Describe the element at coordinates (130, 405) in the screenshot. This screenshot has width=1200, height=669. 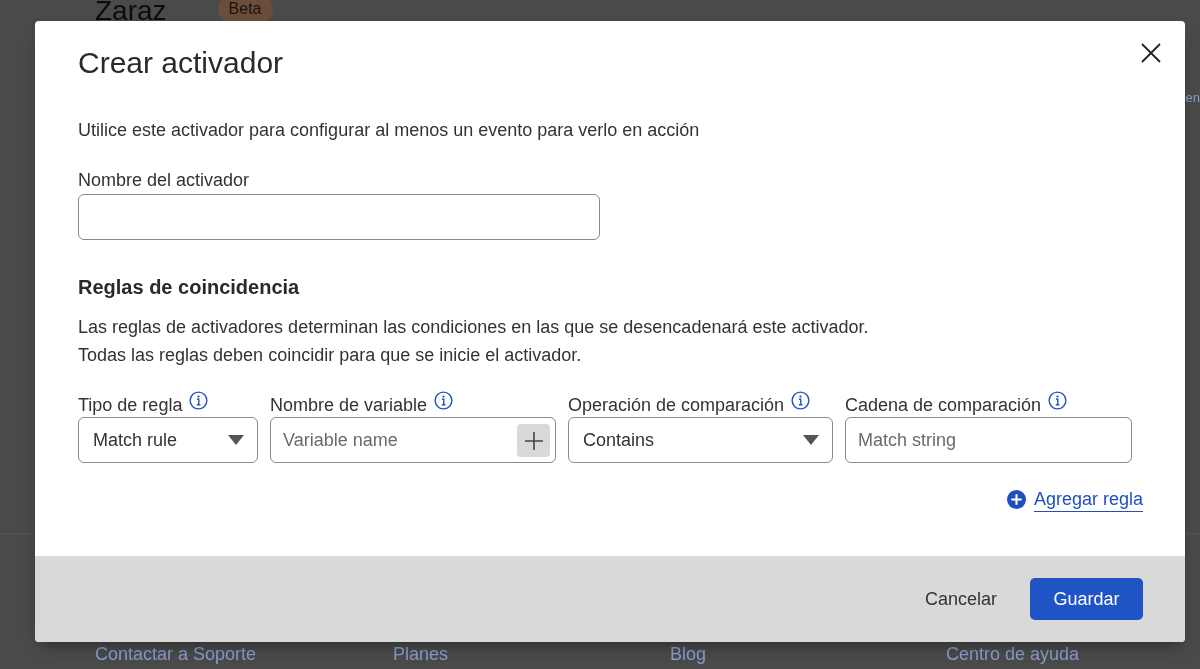
I see `field-label: Tipo de regla` at that location.